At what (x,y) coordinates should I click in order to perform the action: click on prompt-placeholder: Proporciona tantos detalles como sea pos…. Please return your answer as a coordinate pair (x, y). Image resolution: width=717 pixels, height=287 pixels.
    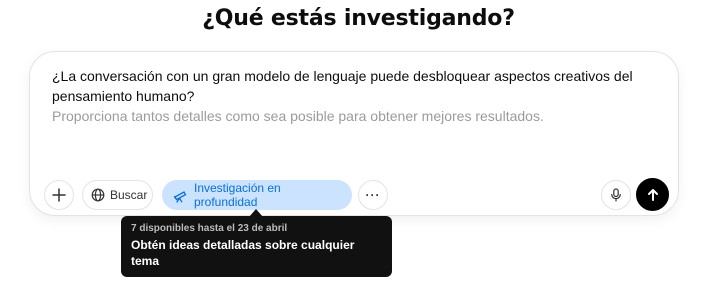
    Looking at the image, I should click on (298, 116).